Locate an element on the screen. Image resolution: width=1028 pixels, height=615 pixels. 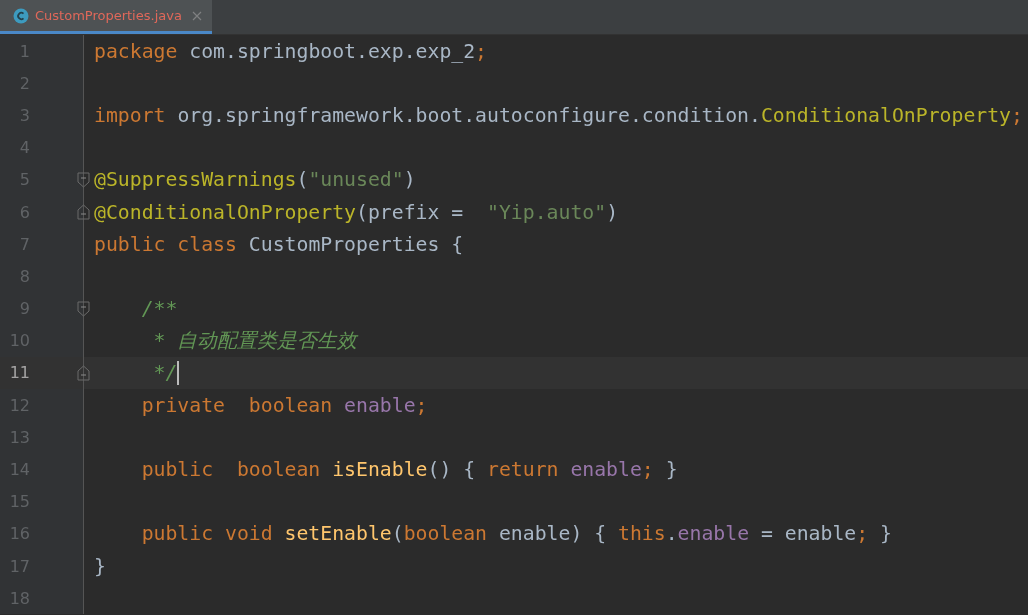
code-line: */ is located at coordinates (166, 373).